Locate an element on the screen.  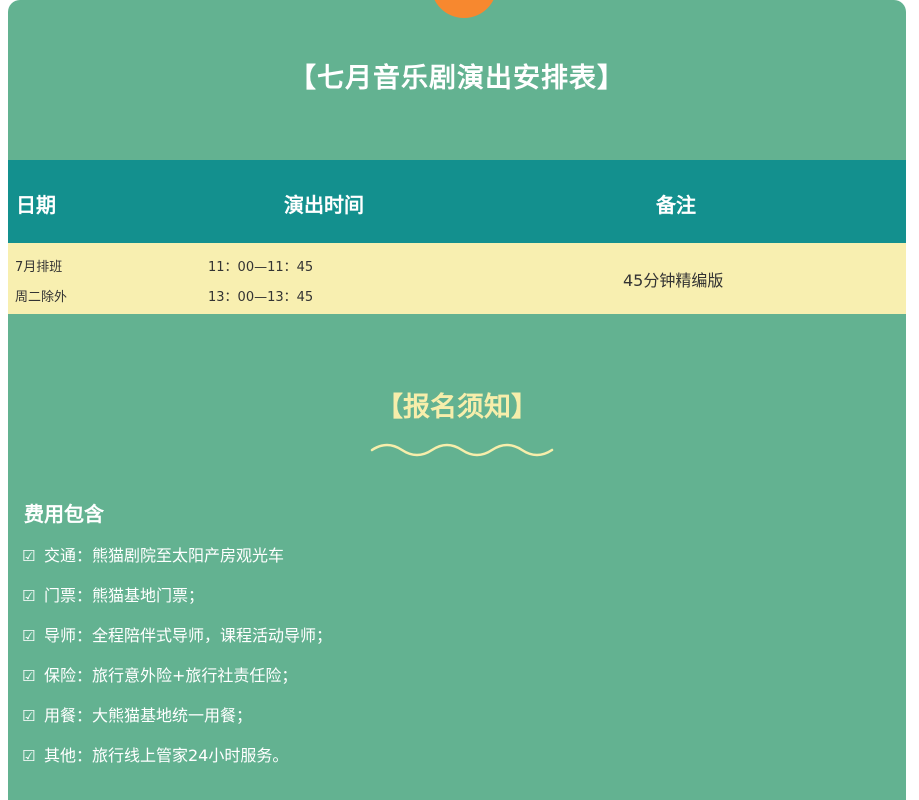
column-header-note: 备注 is located at coordinates (676, 205).